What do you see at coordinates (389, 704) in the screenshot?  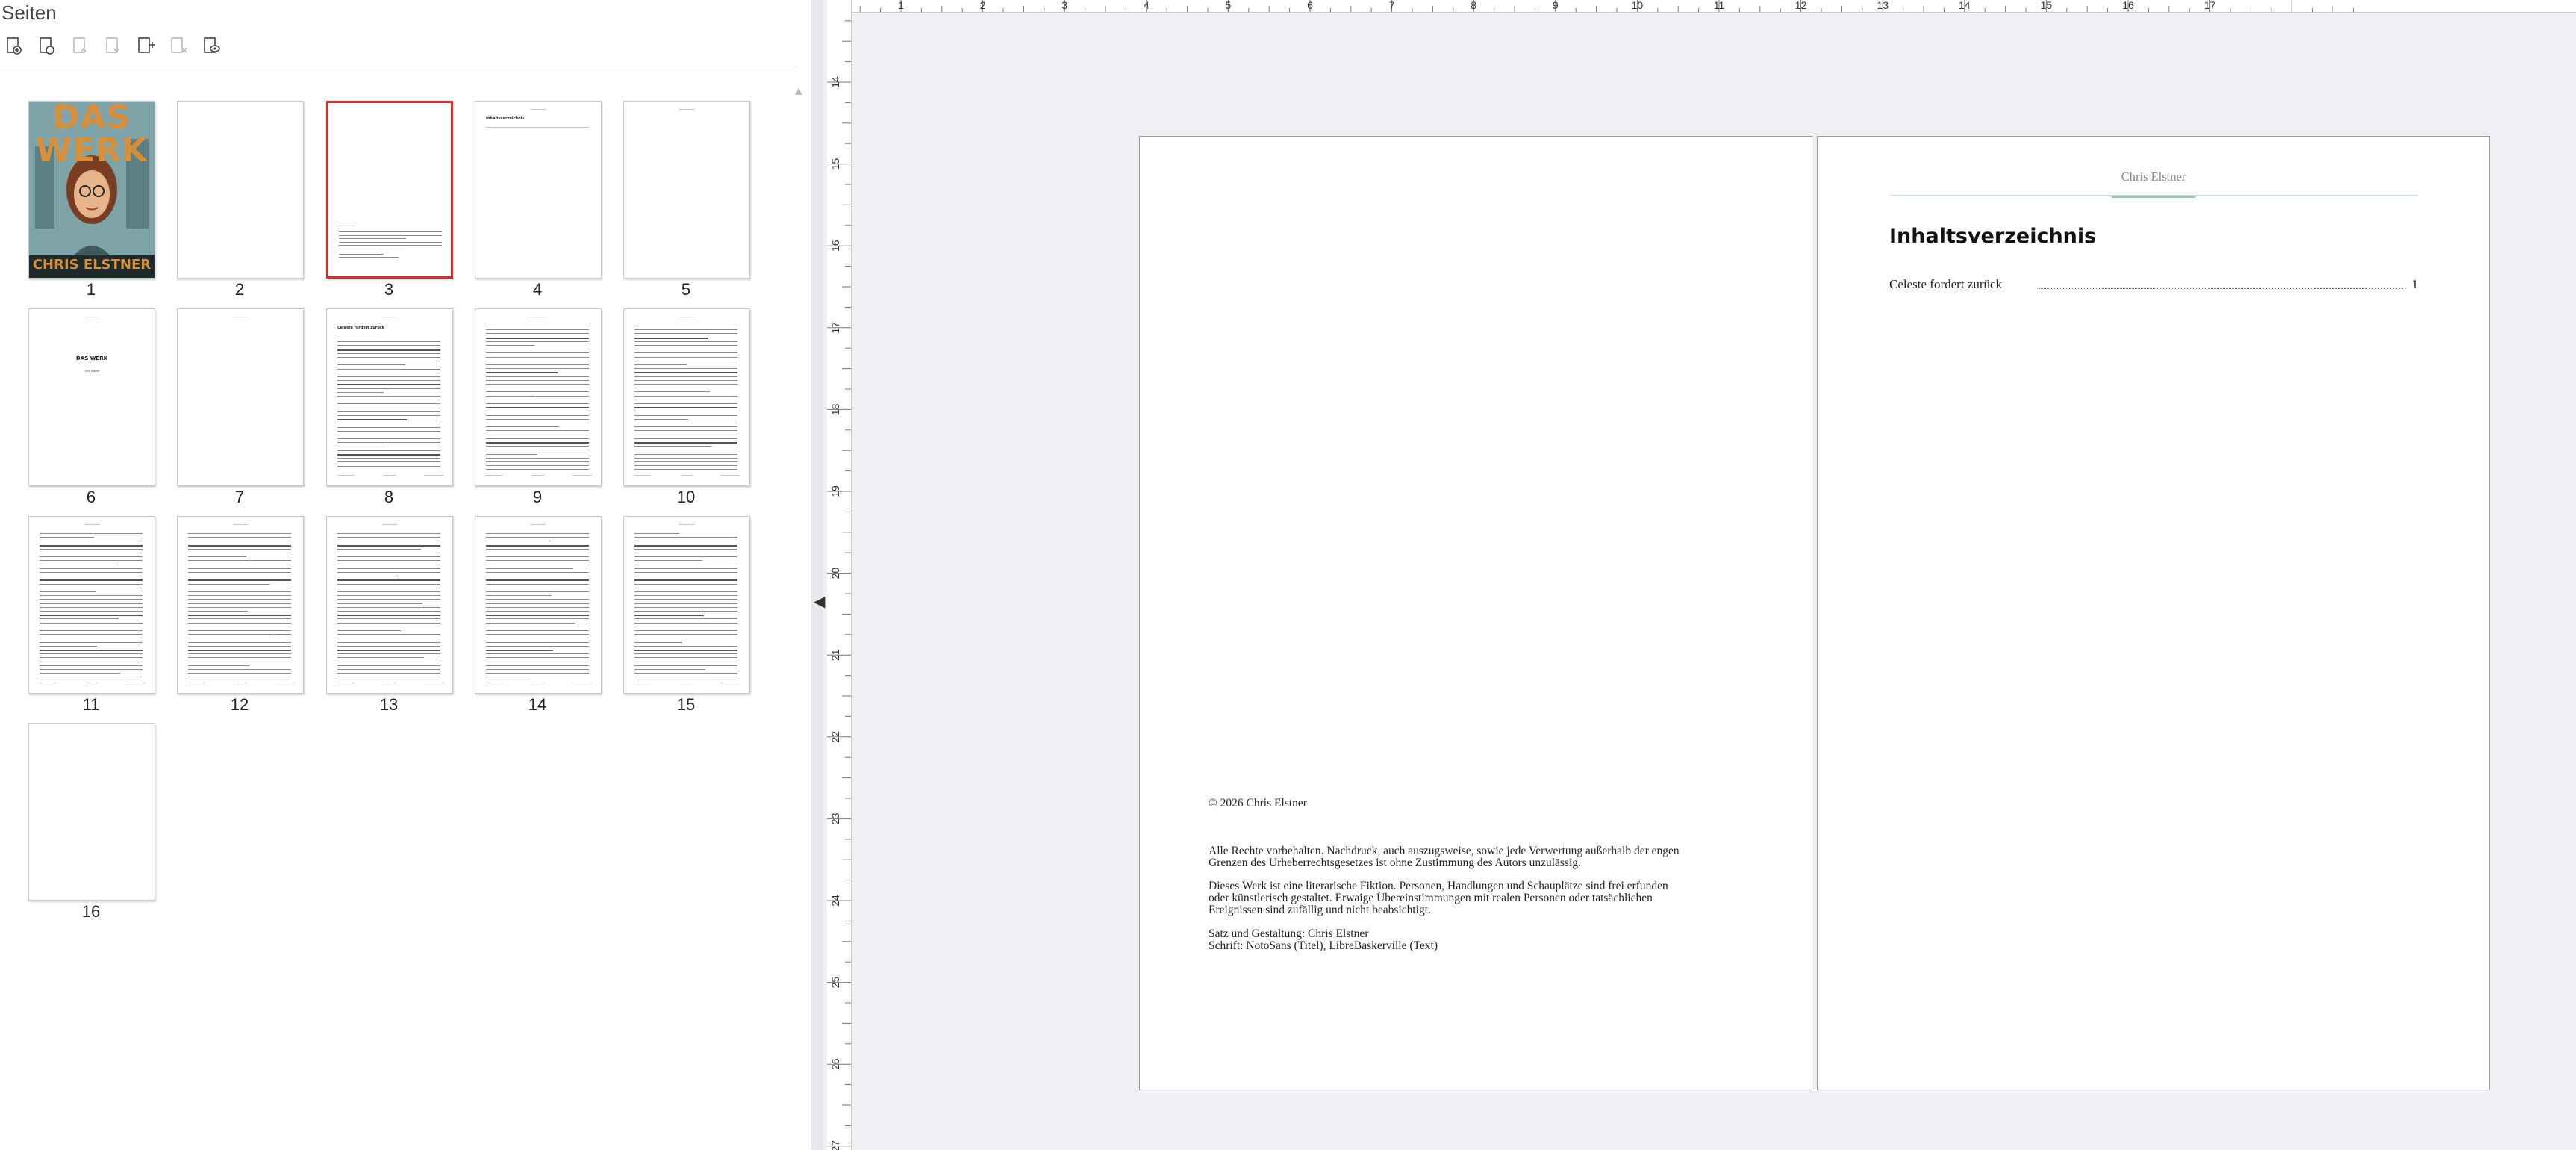 I see `page-thumbnail-number: 13` at bounding box center [389, 704].